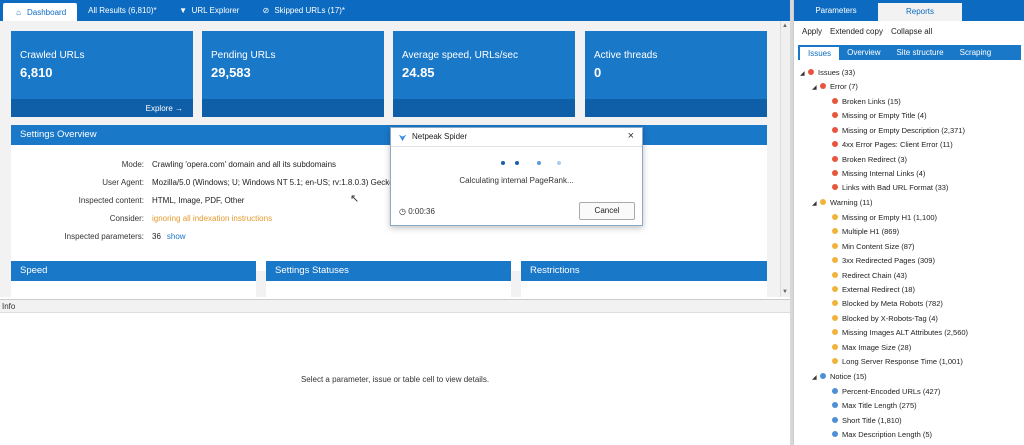 Image resolution: width=1024 pixels, height=445 pixels. Describe the element at coordinates (164, 108) in the screenshot. I see `explore-link: Explore →` at that location.